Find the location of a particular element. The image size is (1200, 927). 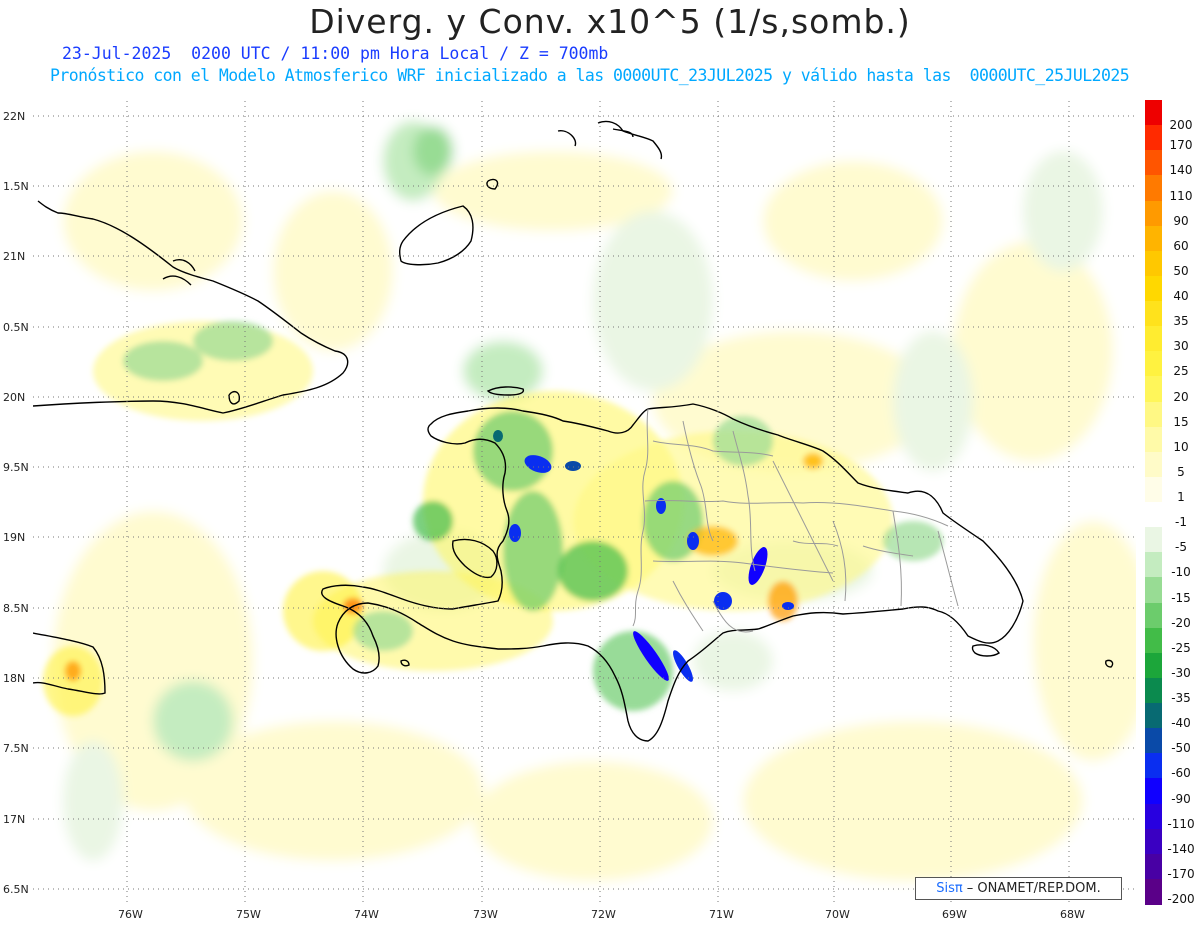

colorbar-label: -5 is located at coordinates (1181, 547).